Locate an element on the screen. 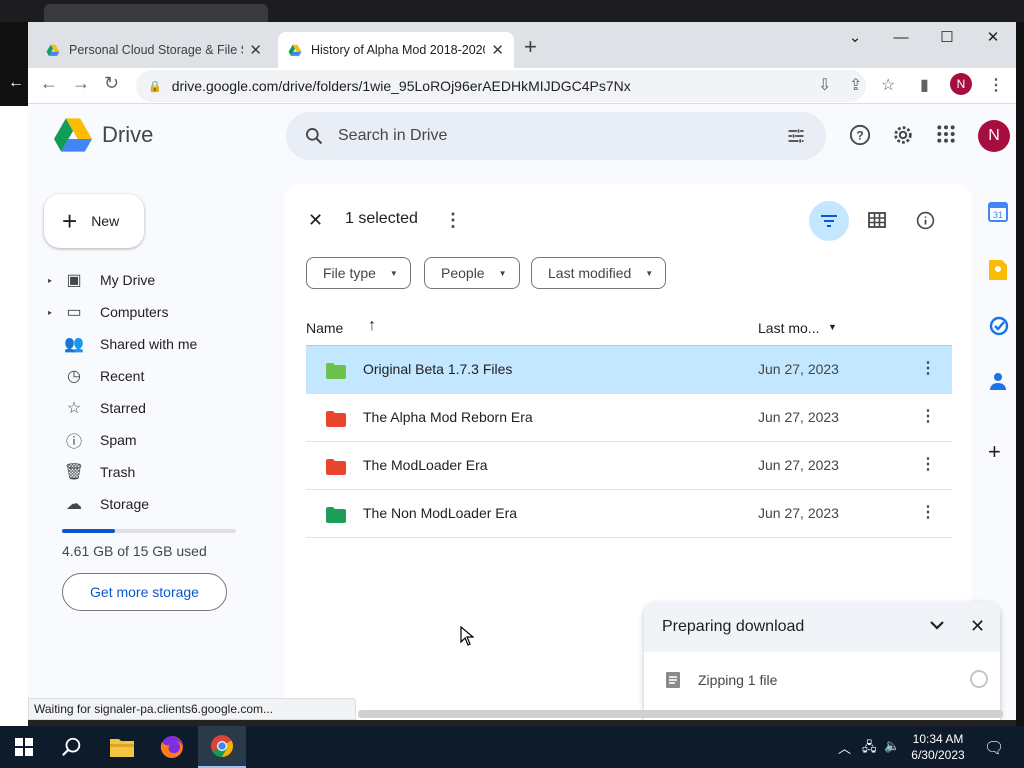 The image size is (1024, 768). chip-label: Last modified is located at coordinates (590, 273).